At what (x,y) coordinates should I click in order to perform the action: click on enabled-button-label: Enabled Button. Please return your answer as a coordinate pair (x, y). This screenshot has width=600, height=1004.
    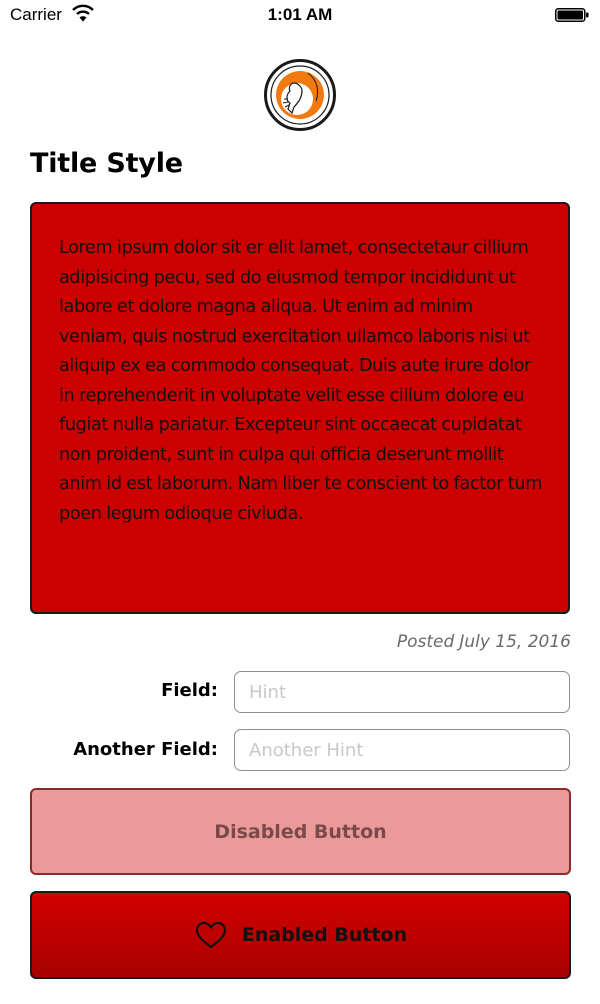
    Looking at the image, I should click on (324, 935).